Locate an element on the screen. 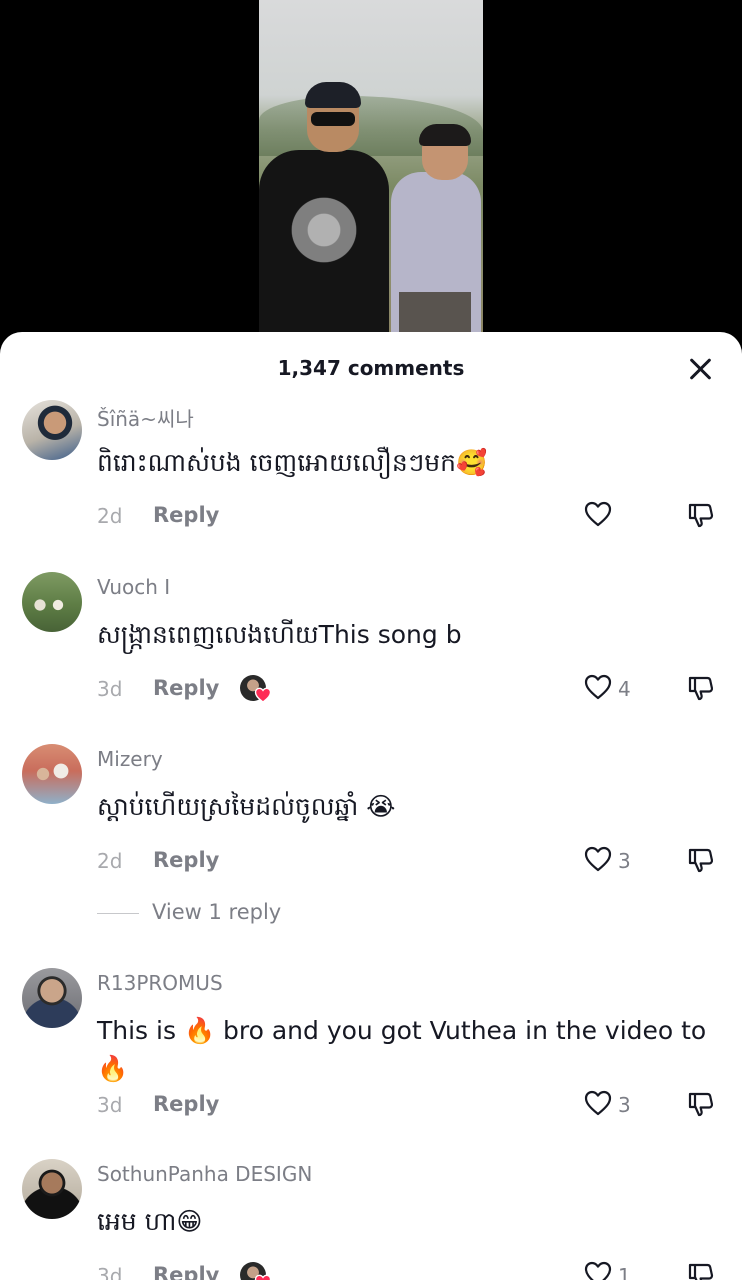 The height and width of the screenshot is (1280, 742). video-preview is located at coordinates (371, 170).